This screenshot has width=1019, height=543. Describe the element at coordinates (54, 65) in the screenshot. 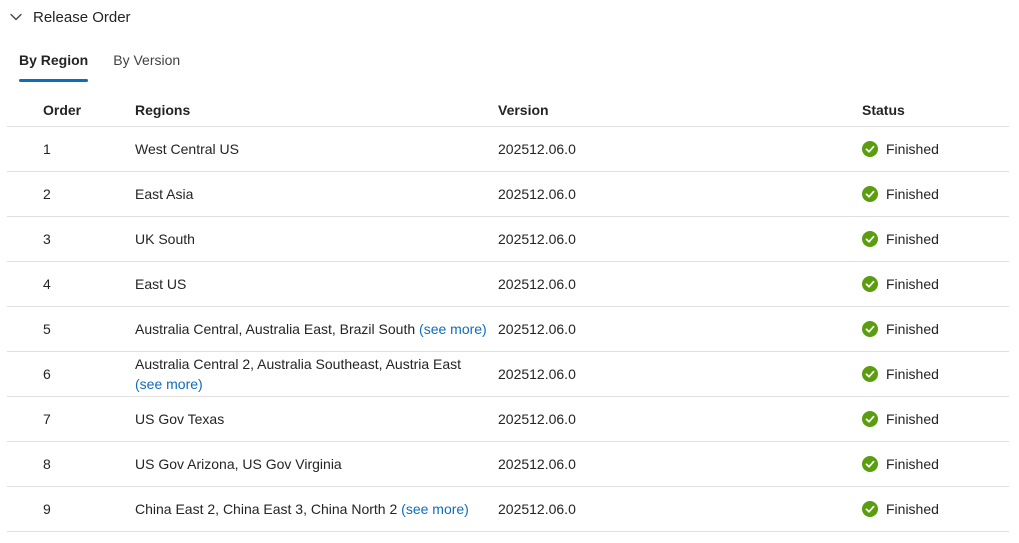

I see `tab-by-region: By Region` at that location.